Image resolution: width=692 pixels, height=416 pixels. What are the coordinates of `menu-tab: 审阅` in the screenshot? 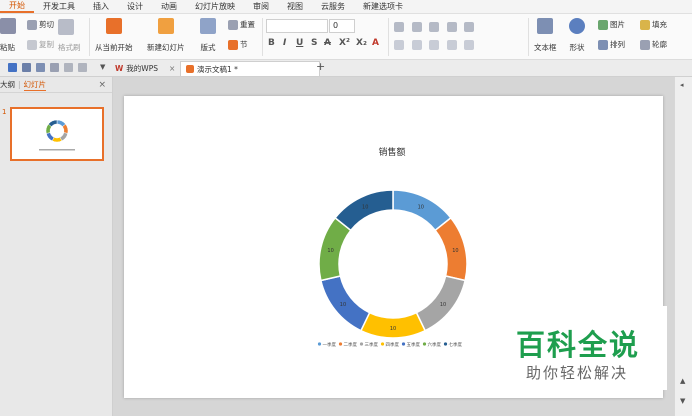 It's located at (261, 6).